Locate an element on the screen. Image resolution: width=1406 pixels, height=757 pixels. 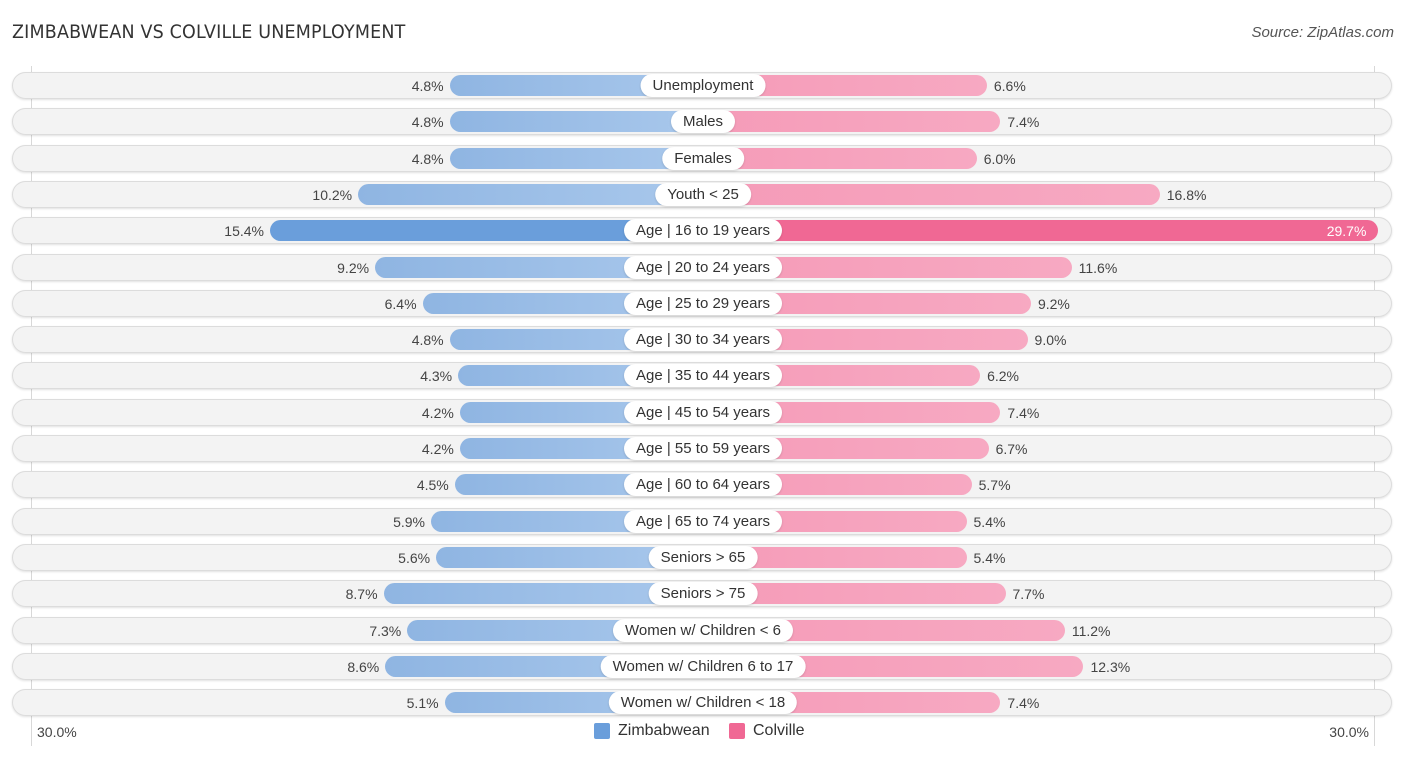
category-label: Women w/ Children < 6 is located at coordinates (703, 630).